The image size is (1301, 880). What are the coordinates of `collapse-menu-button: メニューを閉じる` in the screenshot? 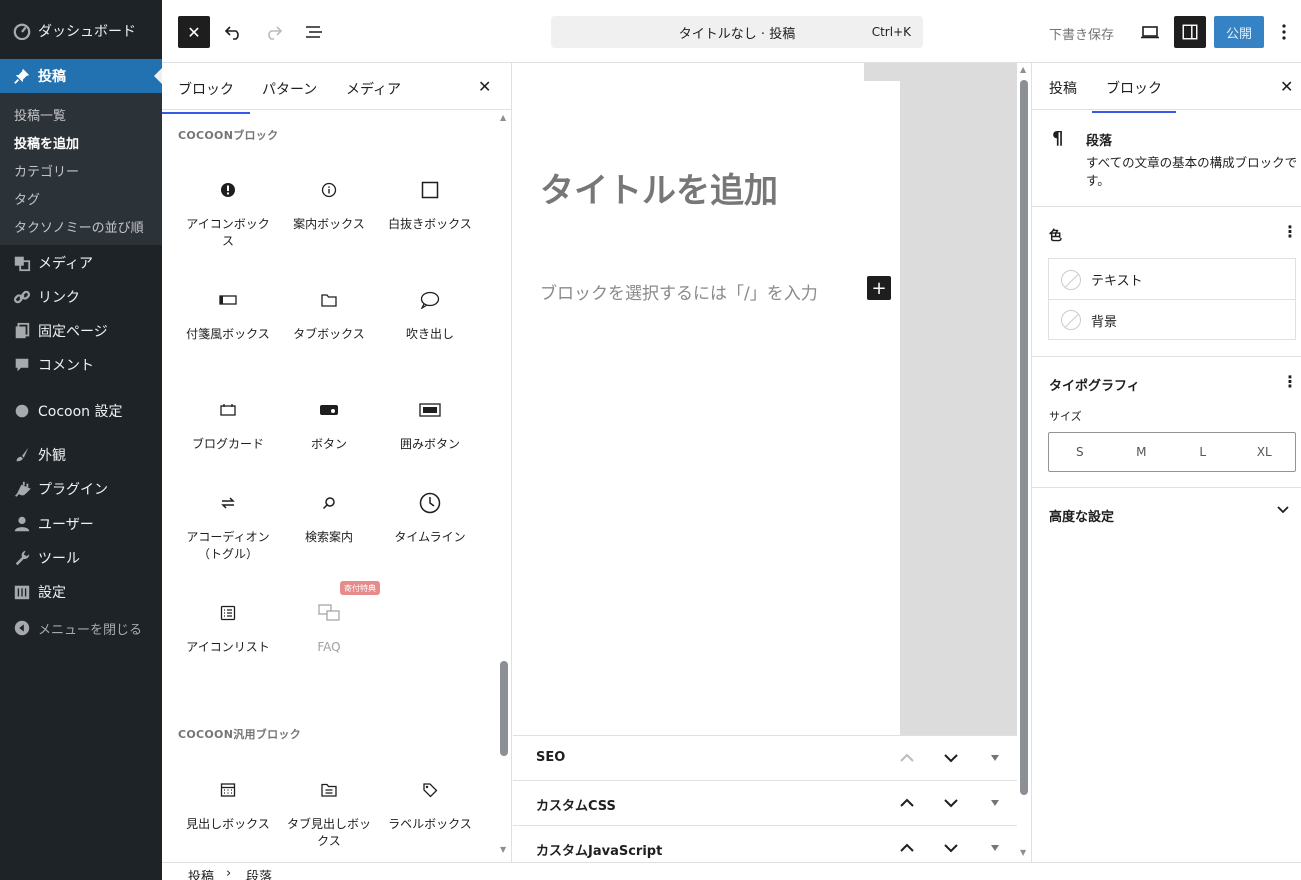 It's located at (81, 628).